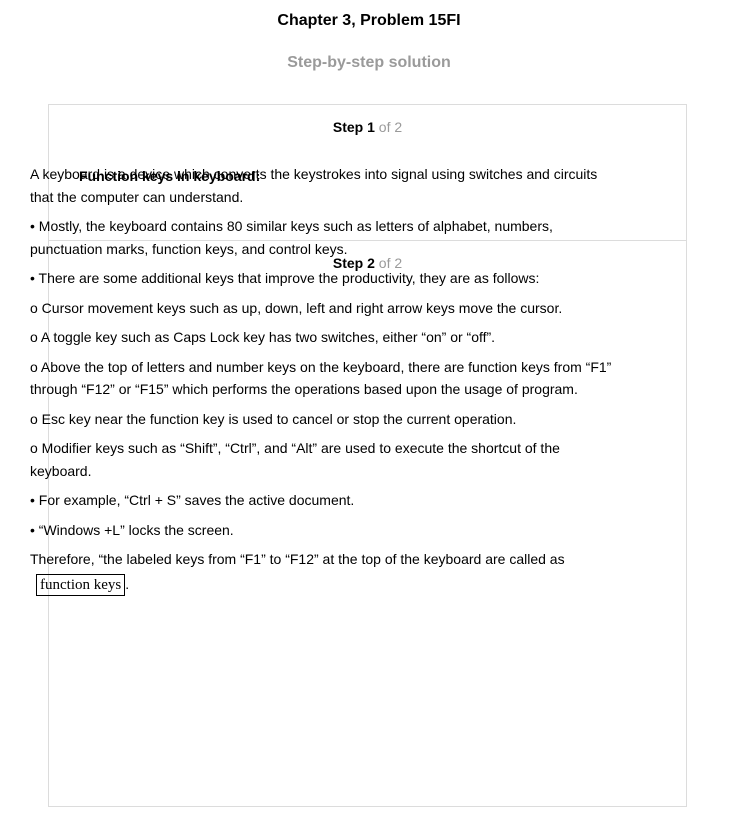  What do you see at coordinates (371, 127) in the screenshot?
I see `step-1-number: 1` at bounding box center [371, 127].